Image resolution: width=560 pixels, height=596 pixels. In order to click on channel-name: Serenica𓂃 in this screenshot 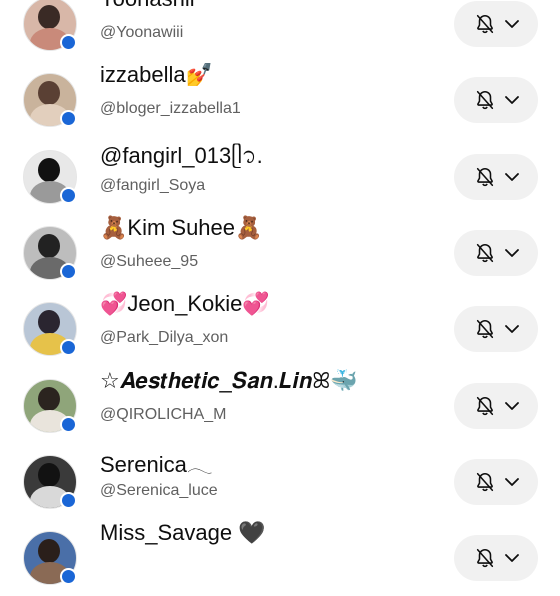, I will do `click(156, 462)`.